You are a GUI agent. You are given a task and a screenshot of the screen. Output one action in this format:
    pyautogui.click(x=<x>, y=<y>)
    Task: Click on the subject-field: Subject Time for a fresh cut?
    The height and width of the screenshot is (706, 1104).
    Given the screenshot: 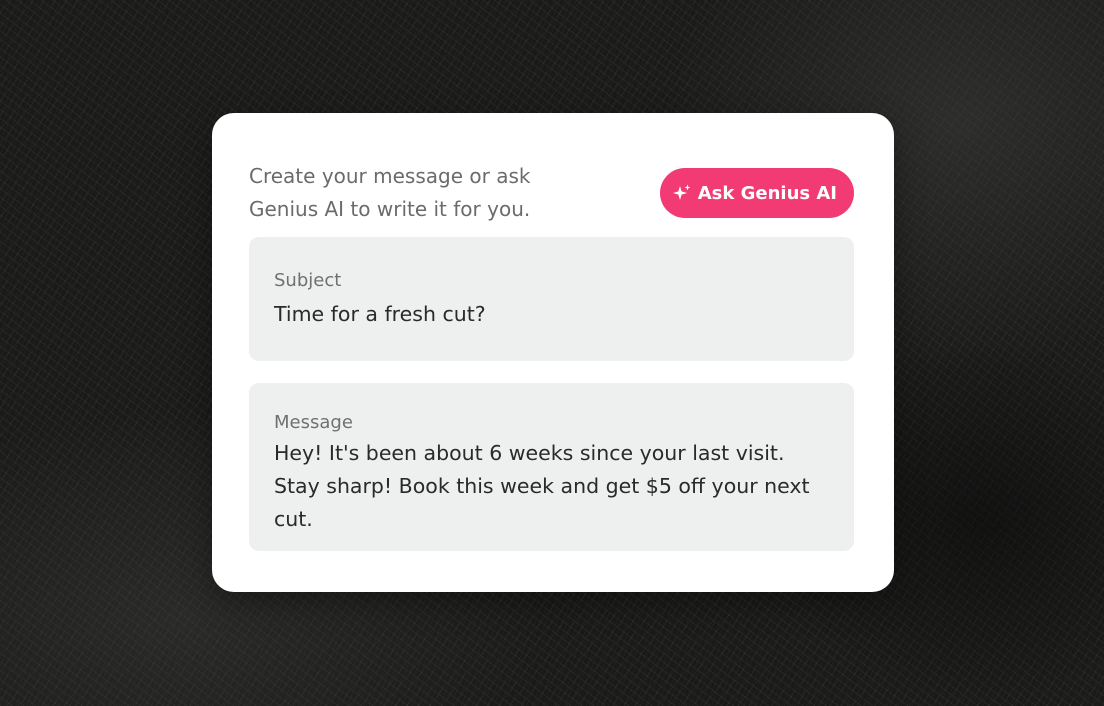 What is the action you would take?
    pyautogui.click(x=551, y=299)
    